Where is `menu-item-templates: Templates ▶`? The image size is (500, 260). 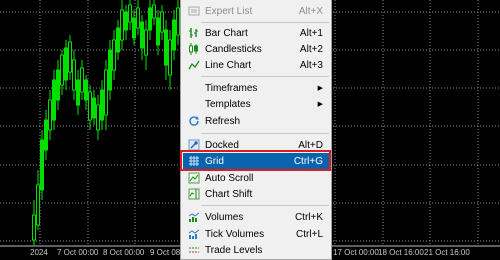 menu-item-templates: Templates ▶ is located at coordinates (256, 104).